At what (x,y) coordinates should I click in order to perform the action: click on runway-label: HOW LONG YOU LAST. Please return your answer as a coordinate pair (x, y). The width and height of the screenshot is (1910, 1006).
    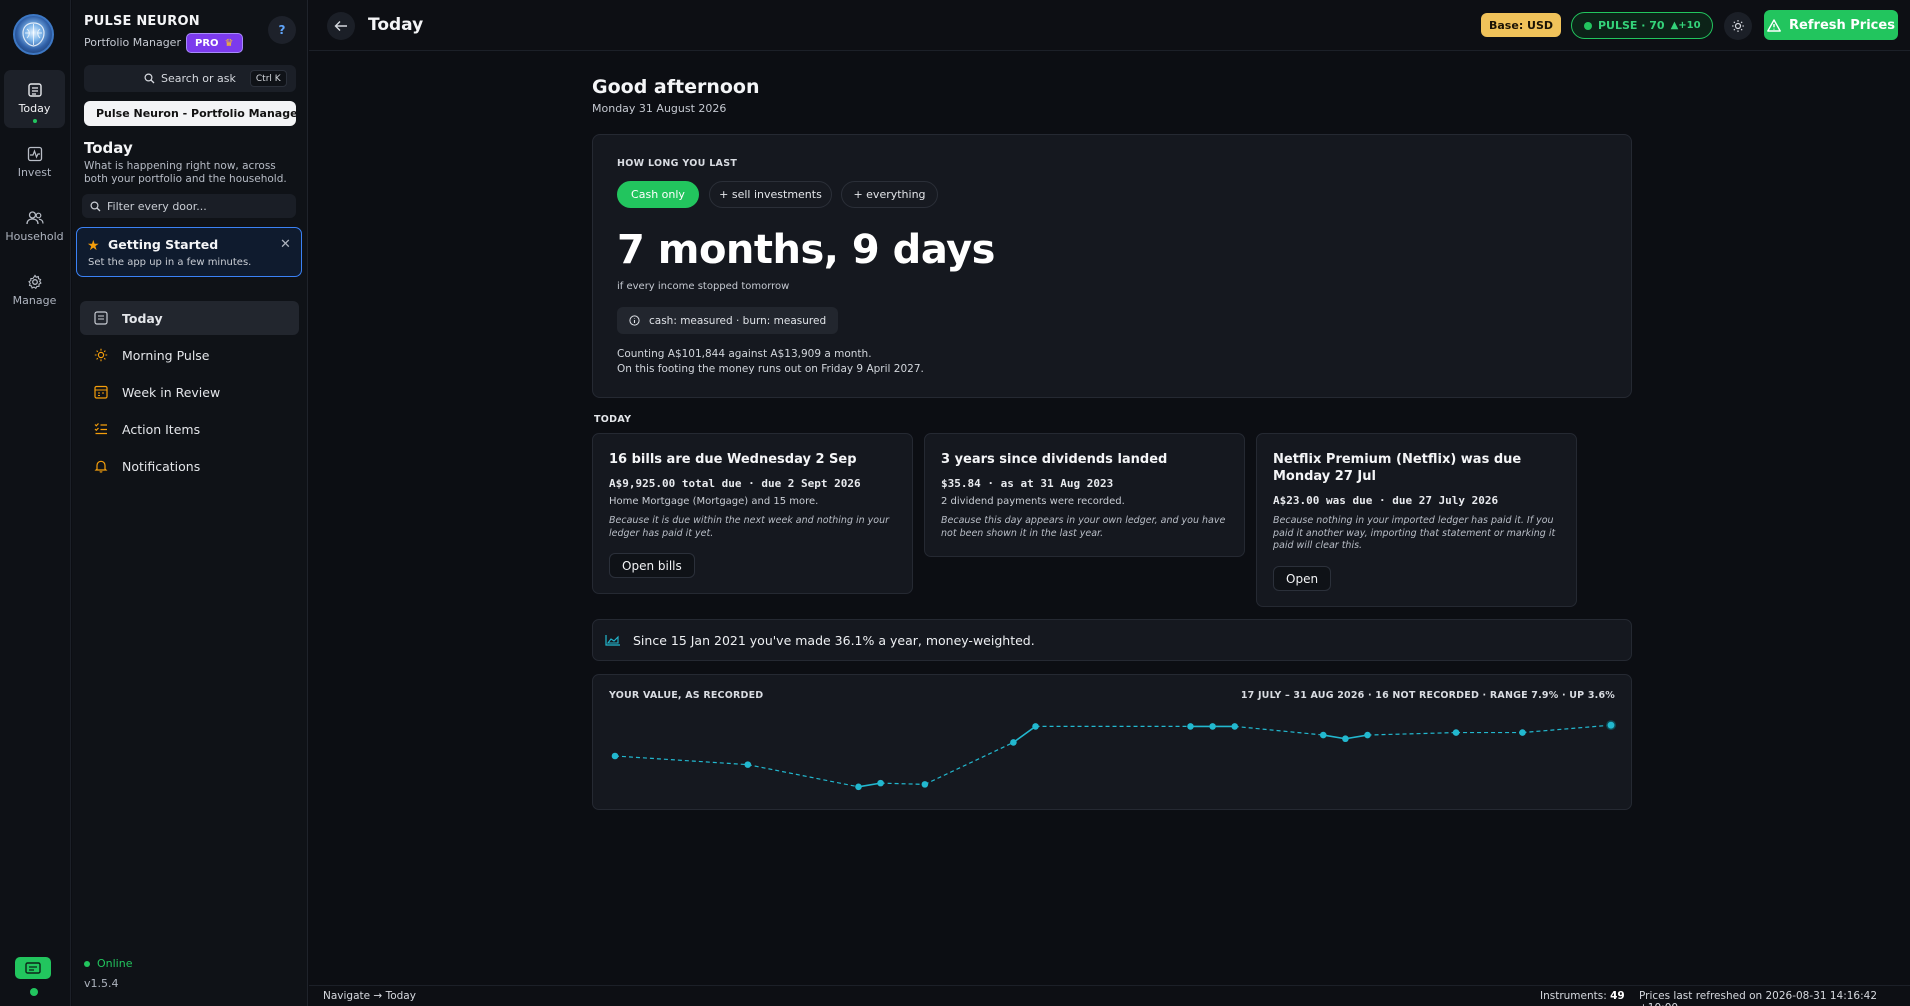
    Looking at the image, I should click on (677, 163).